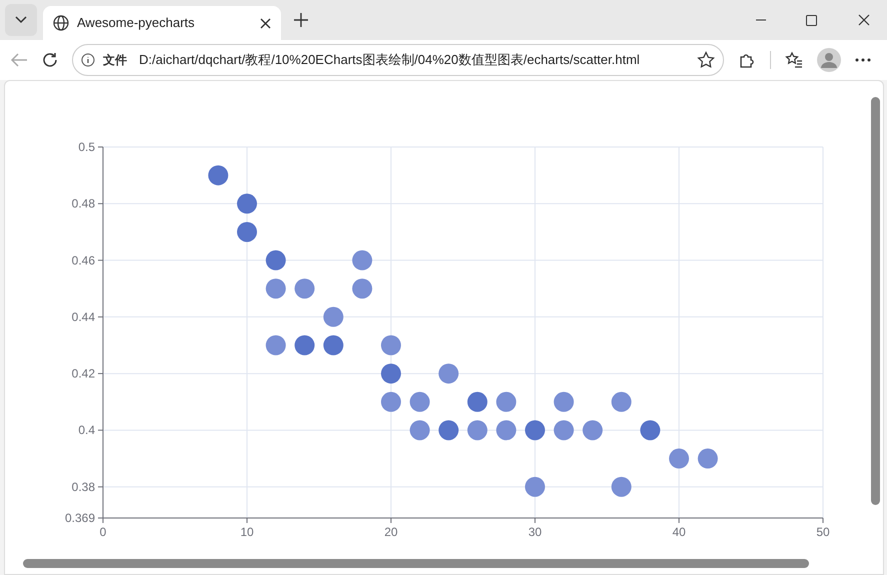  Describe the element at coordinates (247, 532) in the screenshot. I see `x-tick-label: 10` at that location.